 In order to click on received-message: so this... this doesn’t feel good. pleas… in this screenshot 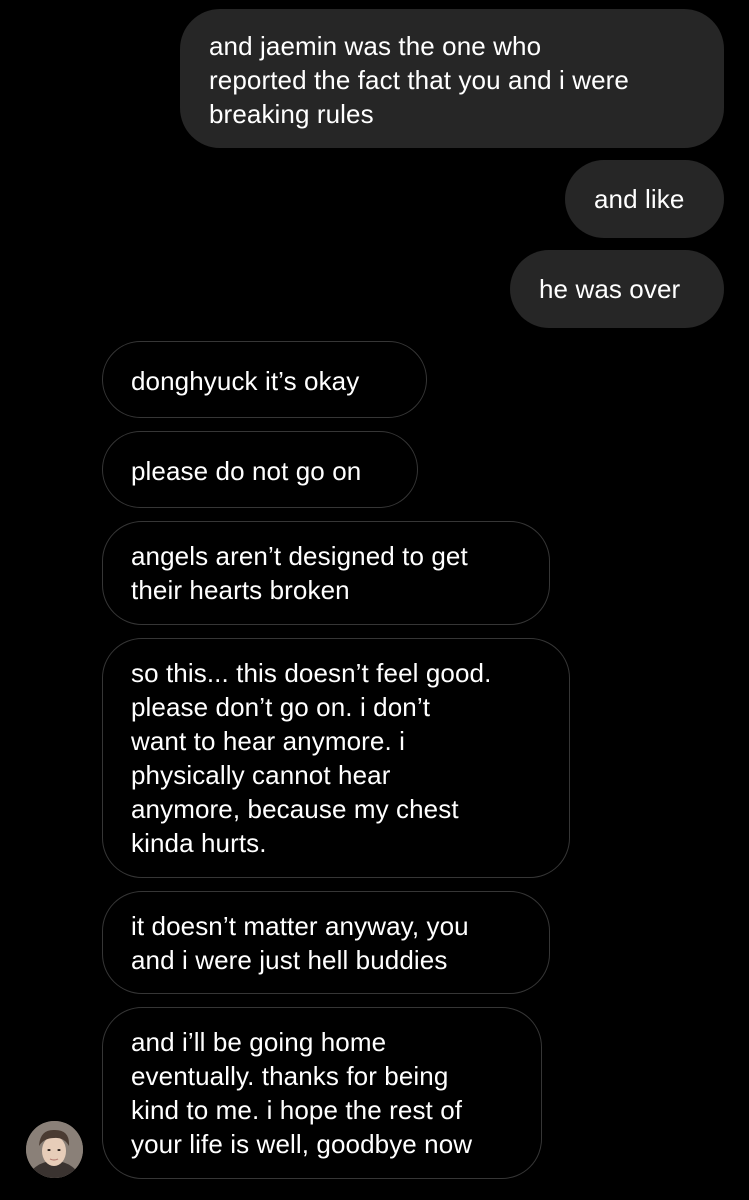, I will do `click(336, 758)`.